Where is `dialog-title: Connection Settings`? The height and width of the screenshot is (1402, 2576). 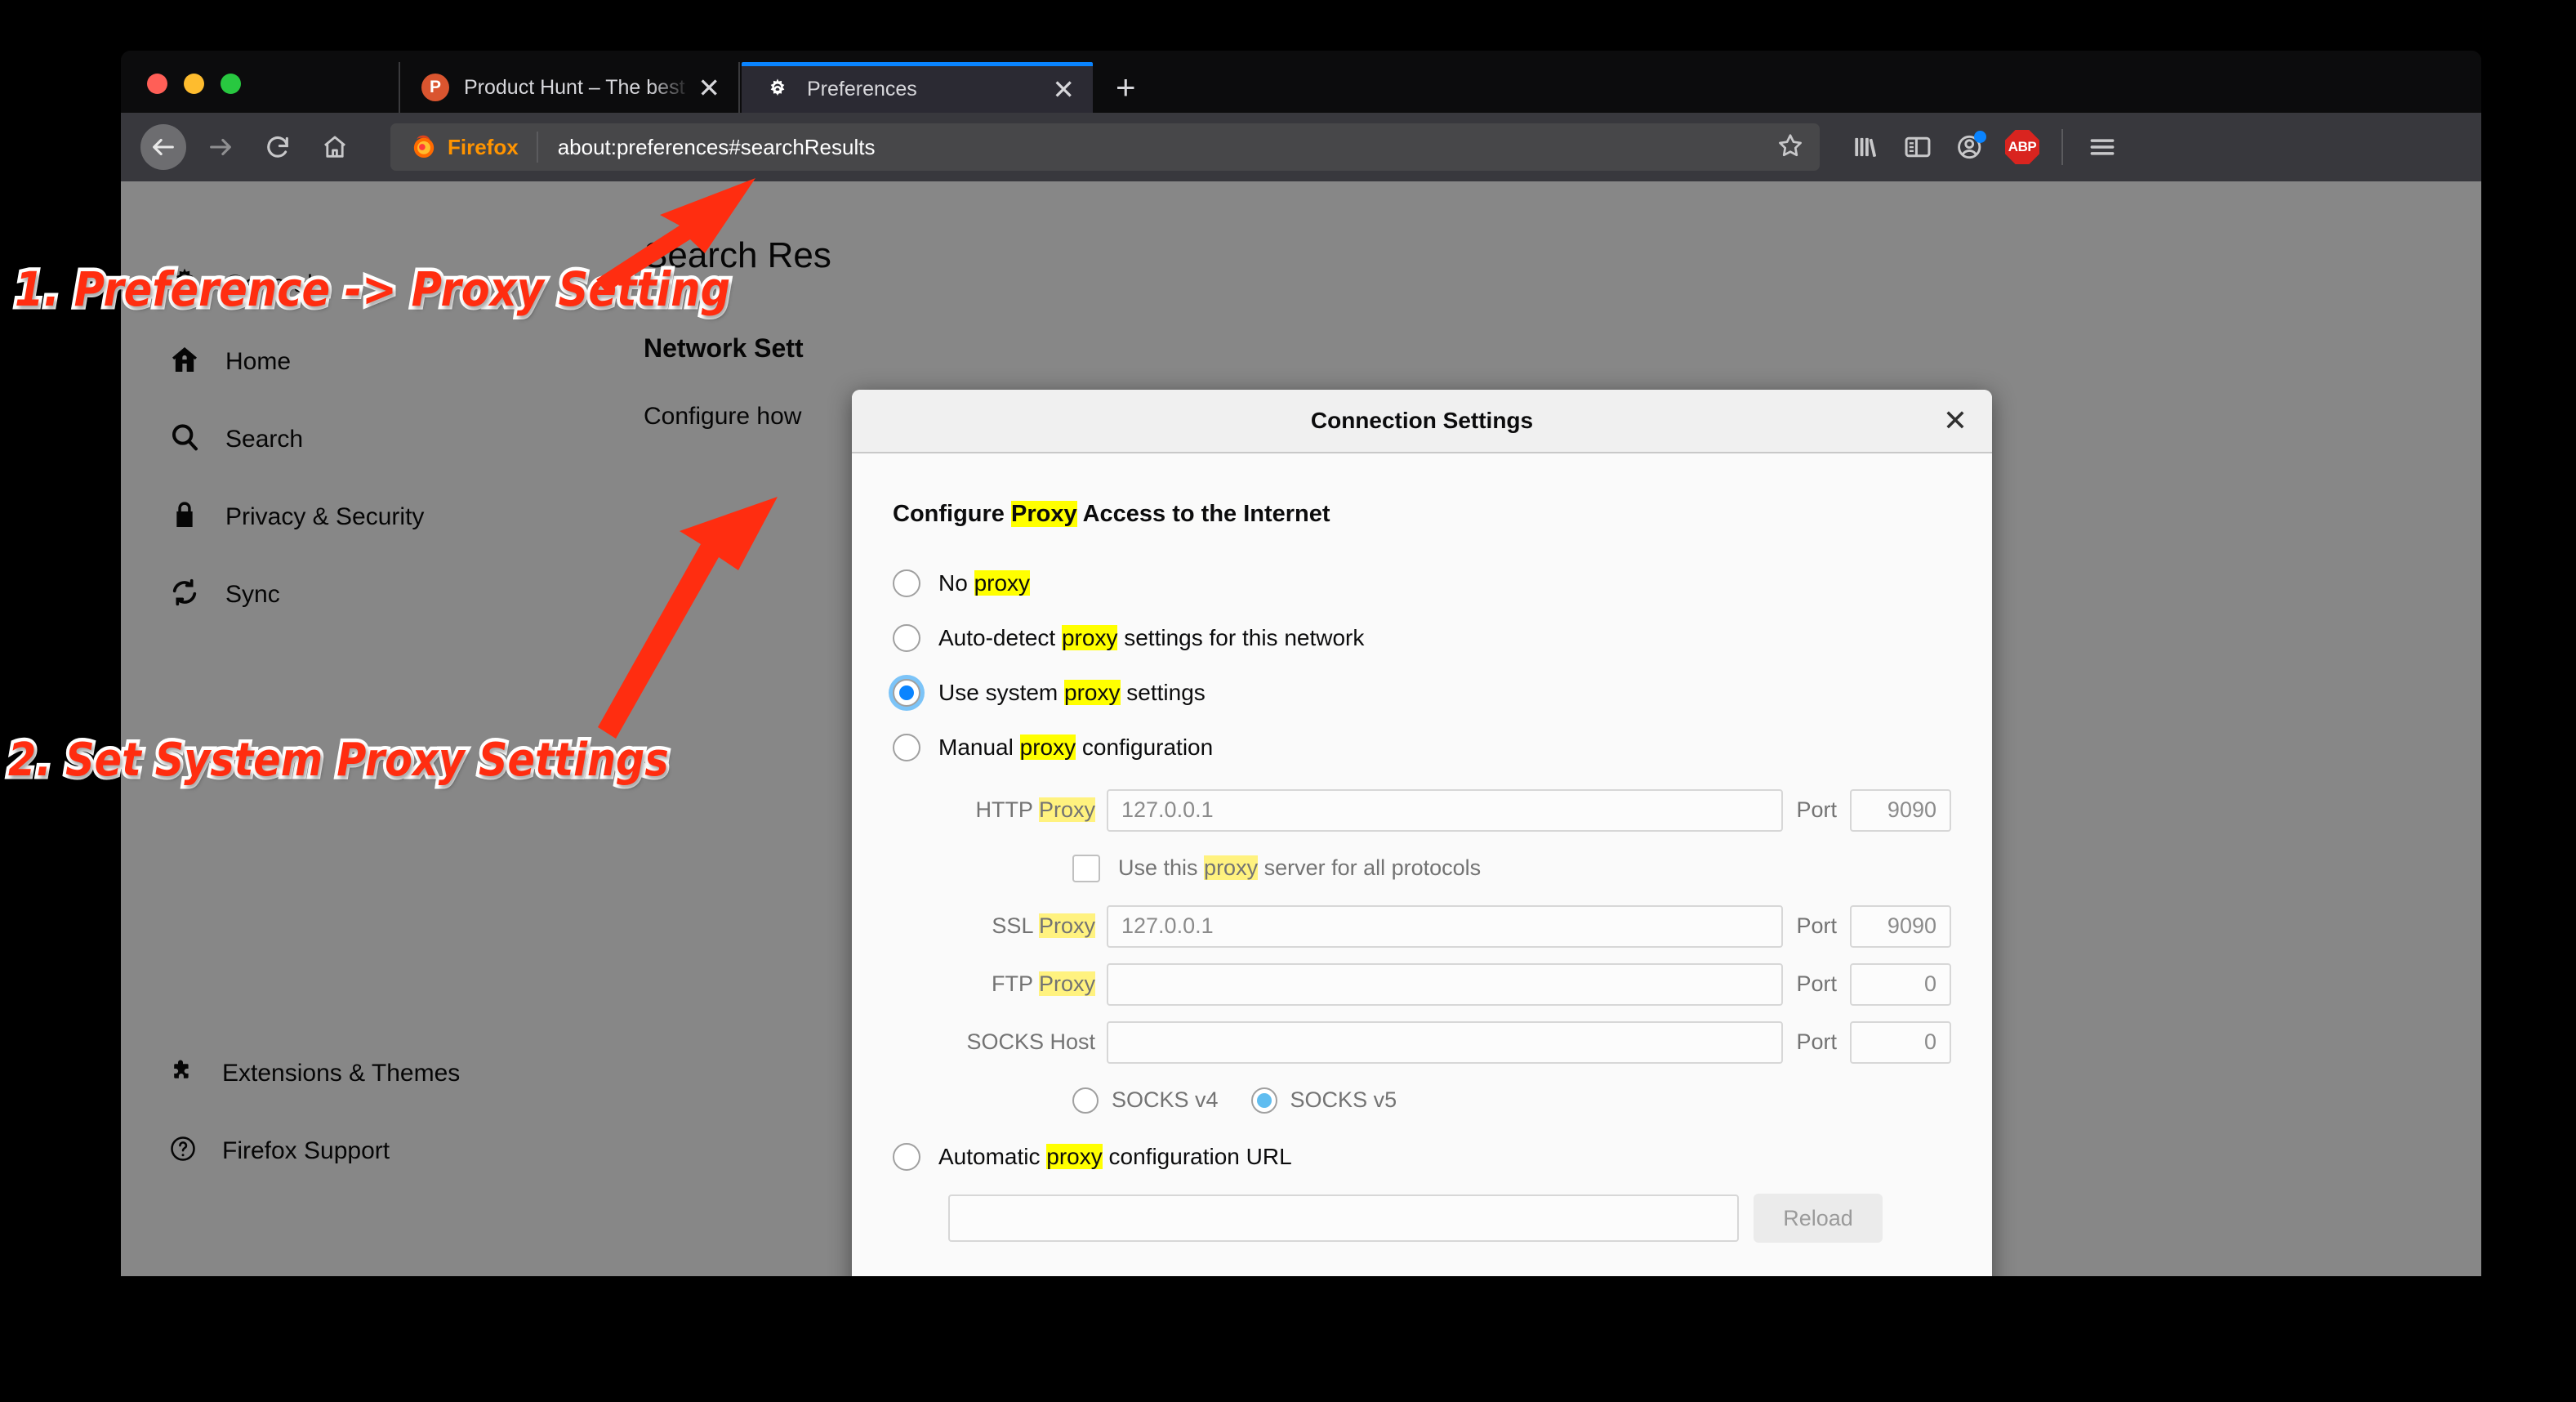
dialog-title: Connection Settings is located at coordinates (1422, 420).